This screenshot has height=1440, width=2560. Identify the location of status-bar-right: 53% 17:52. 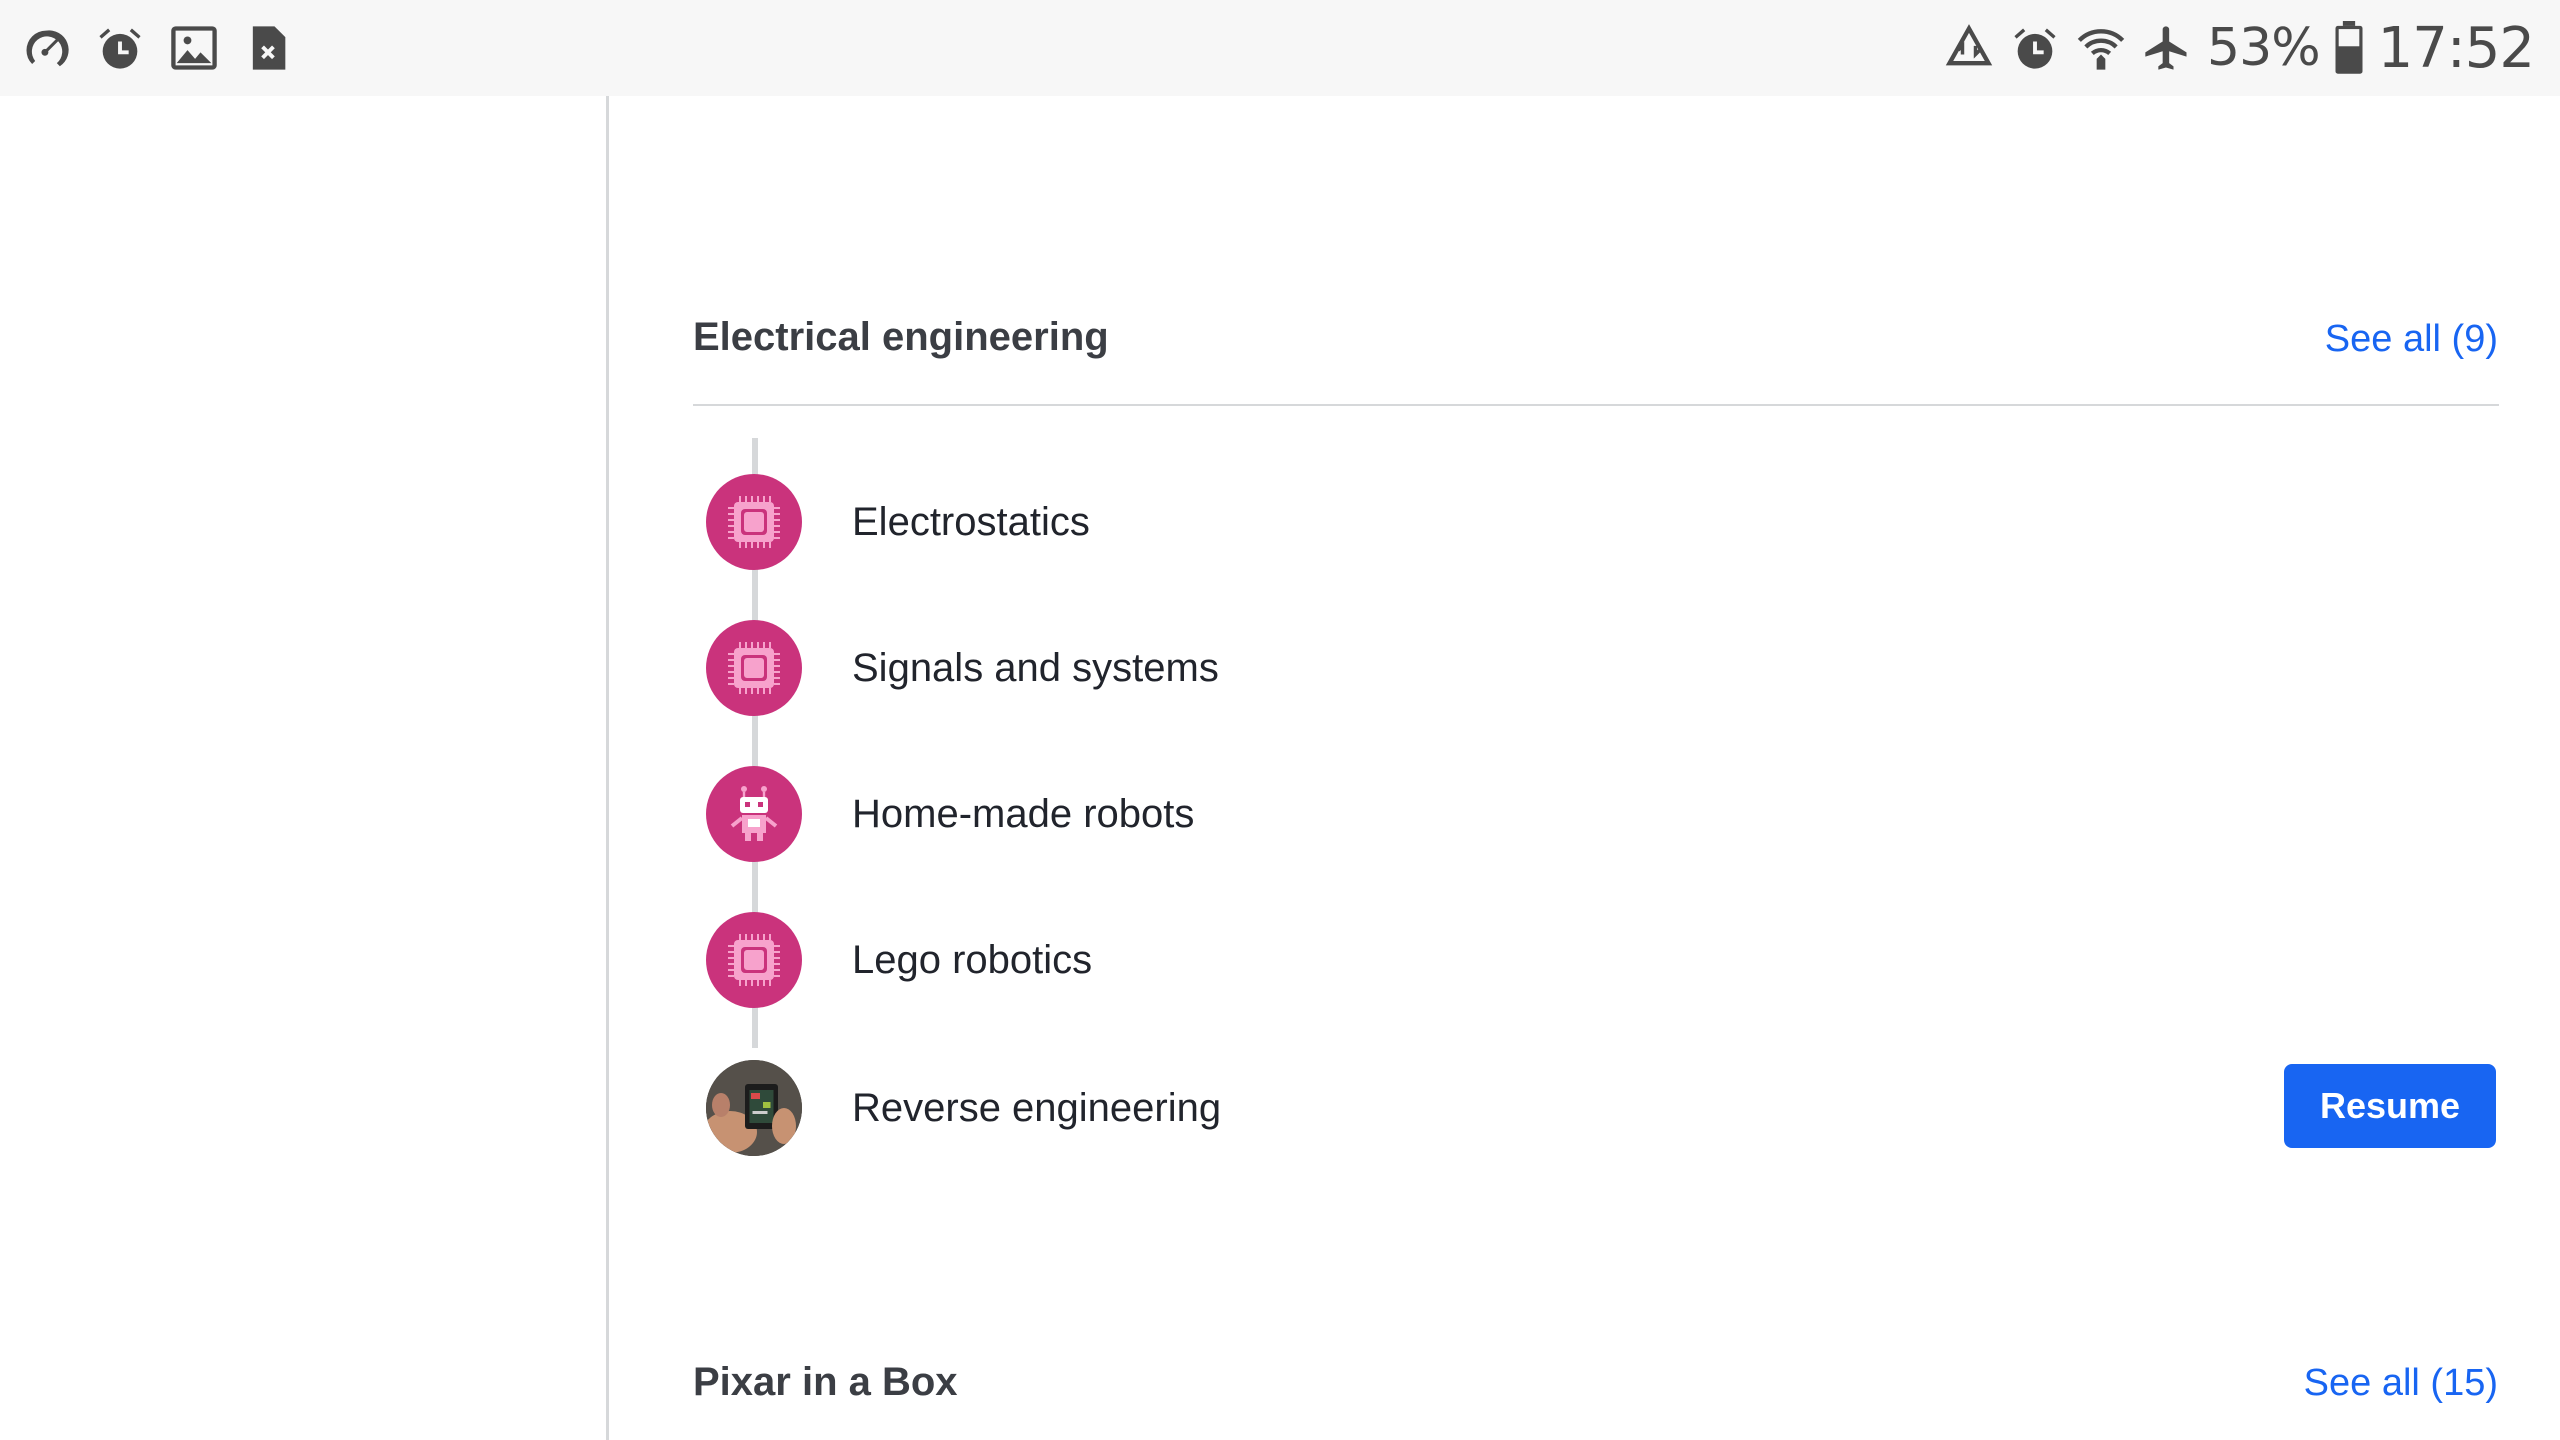
(2239, 48).